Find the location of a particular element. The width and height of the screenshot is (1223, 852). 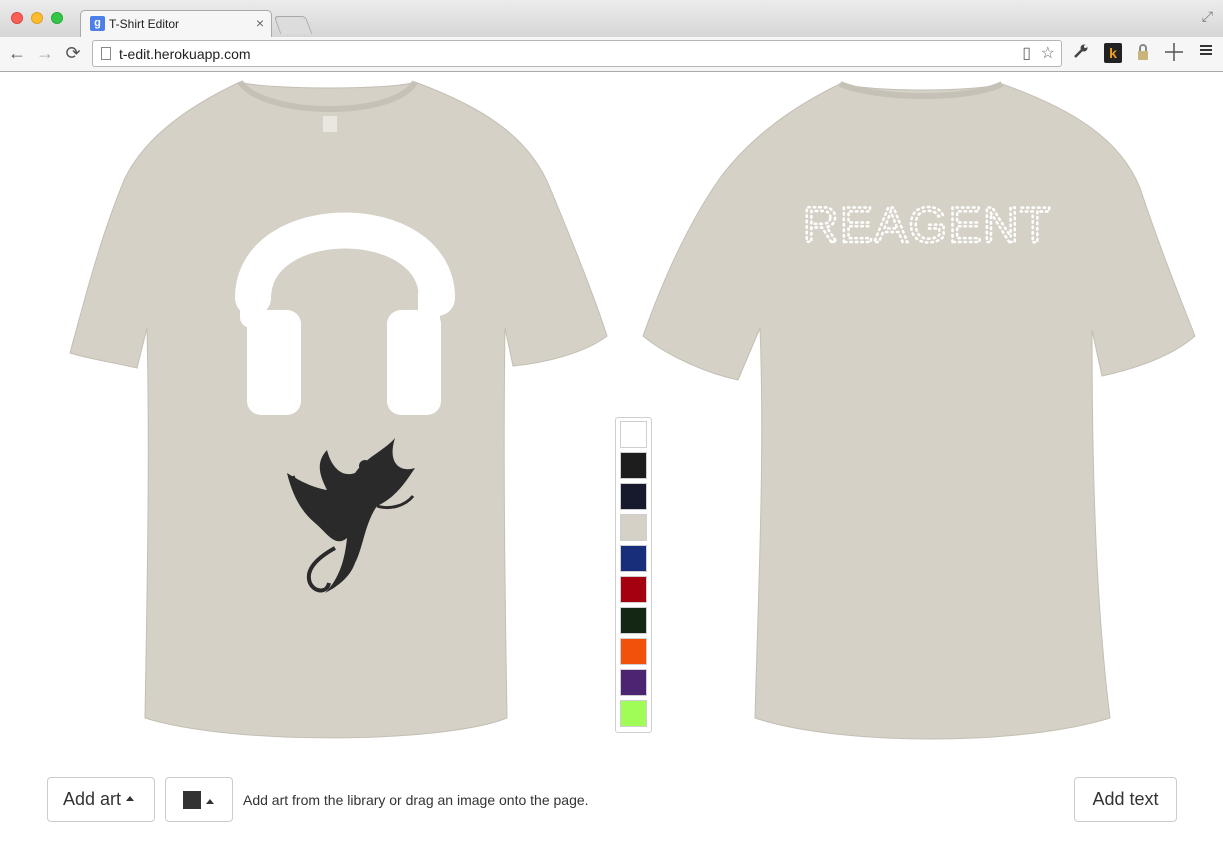

ink-color-button is located at coordinates (199, 799).